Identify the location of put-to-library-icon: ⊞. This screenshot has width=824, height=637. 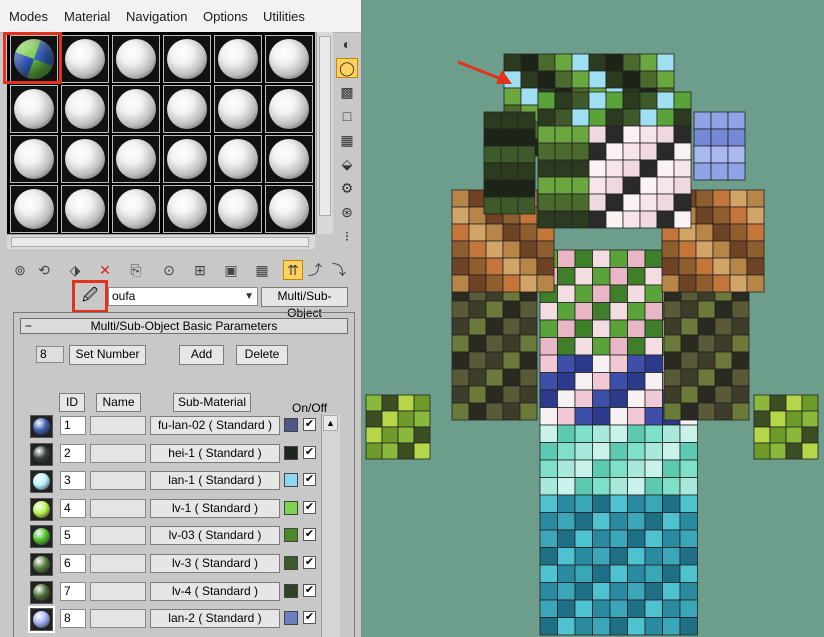
(200, 270).